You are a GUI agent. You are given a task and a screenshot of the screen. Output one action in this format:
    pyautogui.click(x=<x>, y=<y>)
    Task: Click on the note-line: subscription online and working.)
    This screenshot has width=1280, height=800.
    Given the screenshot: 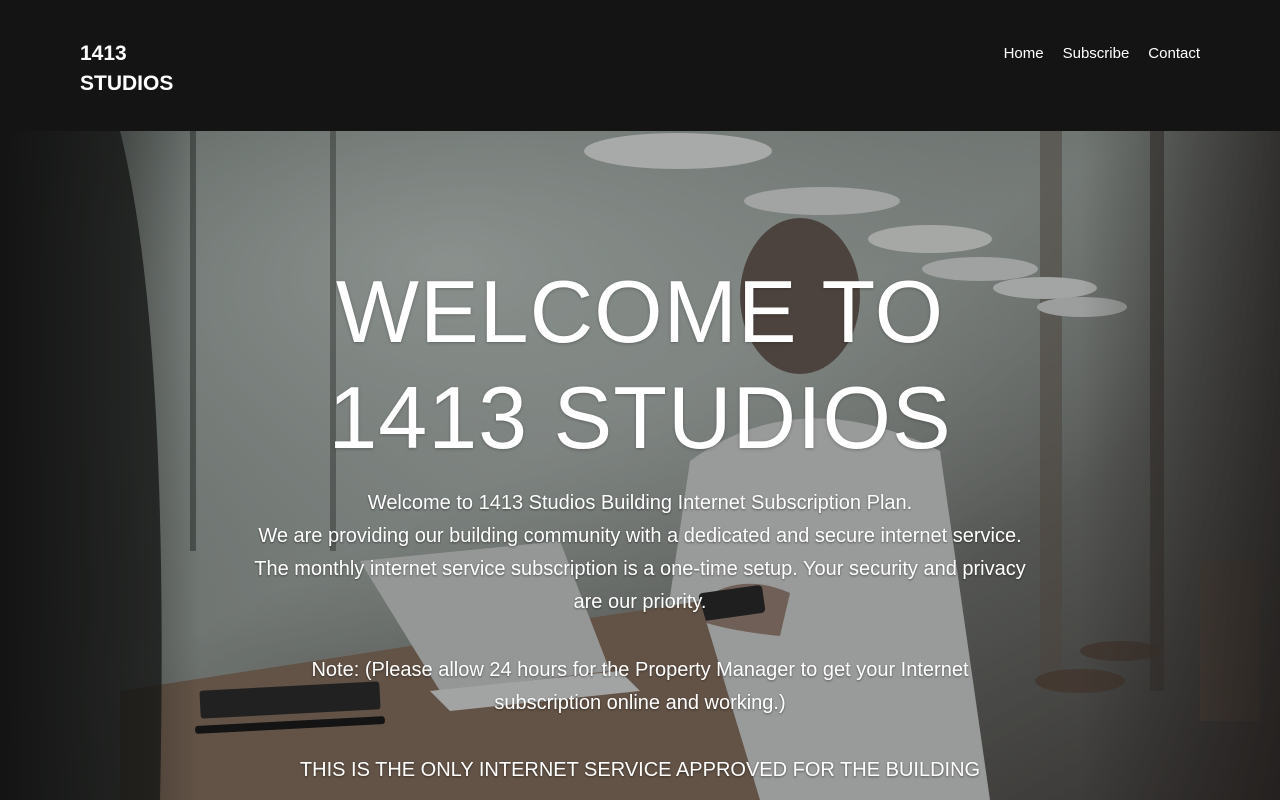 What is the action you would take?
    pyautogui.click(x=640, y=703)
    